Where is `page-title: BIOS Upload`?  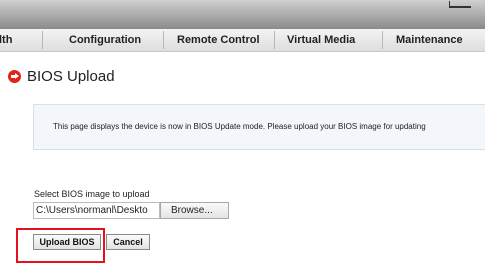
page-title: BIOS Upload is located at coordinates (71, 76).